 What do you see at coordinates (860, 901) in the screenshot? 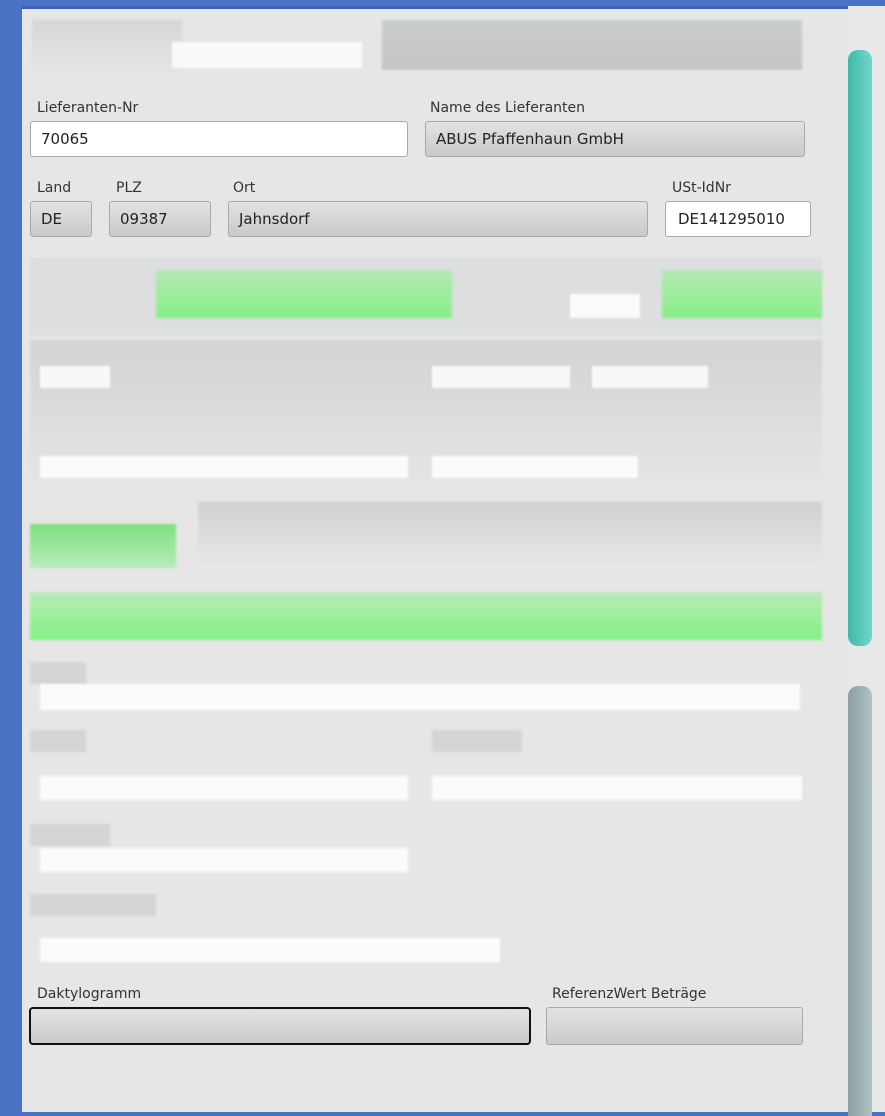
I see `scrollbar-thumb-secondary` at bounding box center [860, 901].